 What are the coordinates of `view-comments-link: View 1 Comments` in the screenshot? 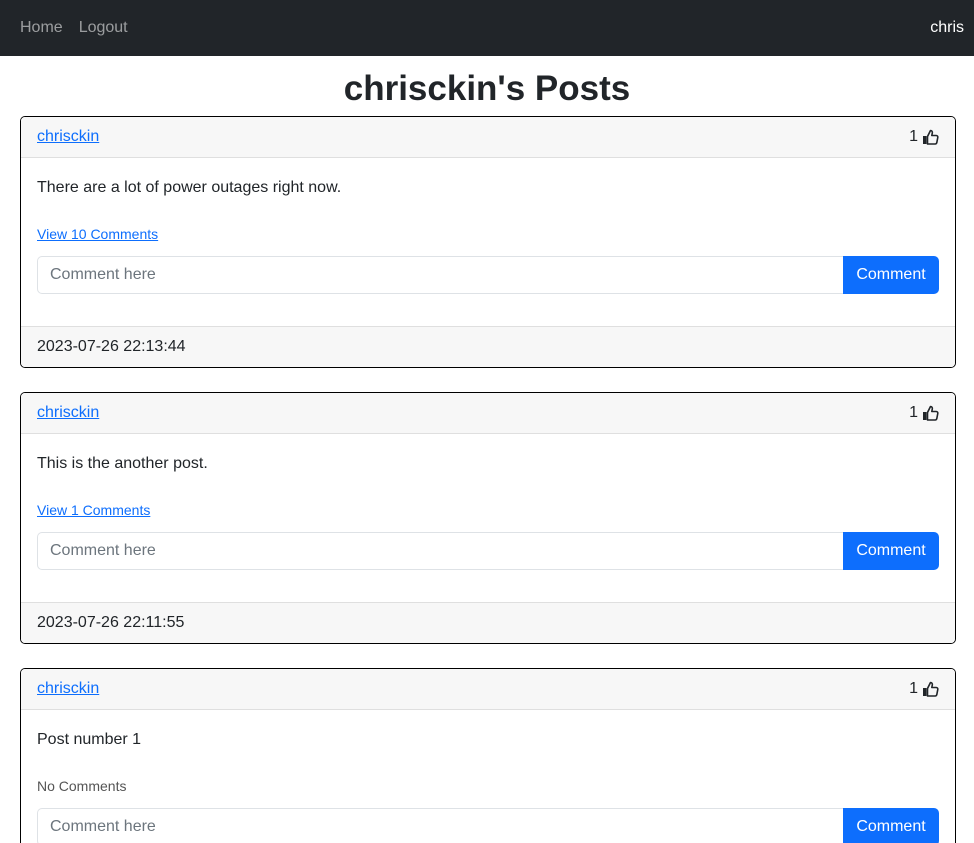 It's located at (93, 512).